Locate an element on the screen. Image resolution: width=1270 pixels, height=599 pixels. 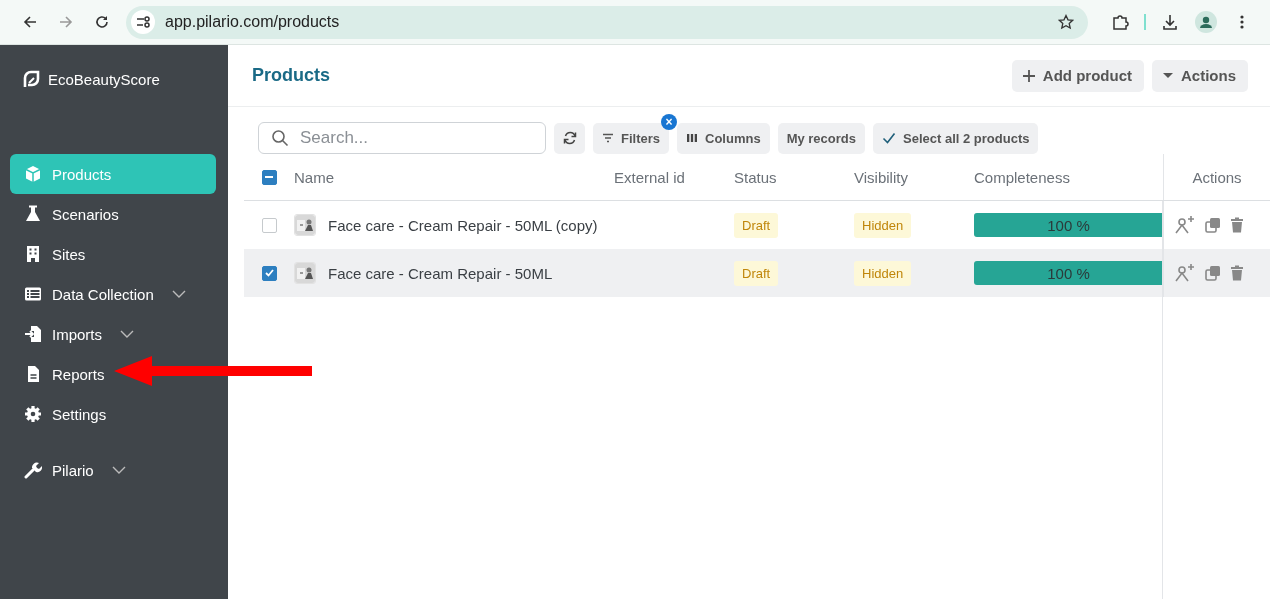
sidebar-item: Imports is located at coordinates (74, 334).